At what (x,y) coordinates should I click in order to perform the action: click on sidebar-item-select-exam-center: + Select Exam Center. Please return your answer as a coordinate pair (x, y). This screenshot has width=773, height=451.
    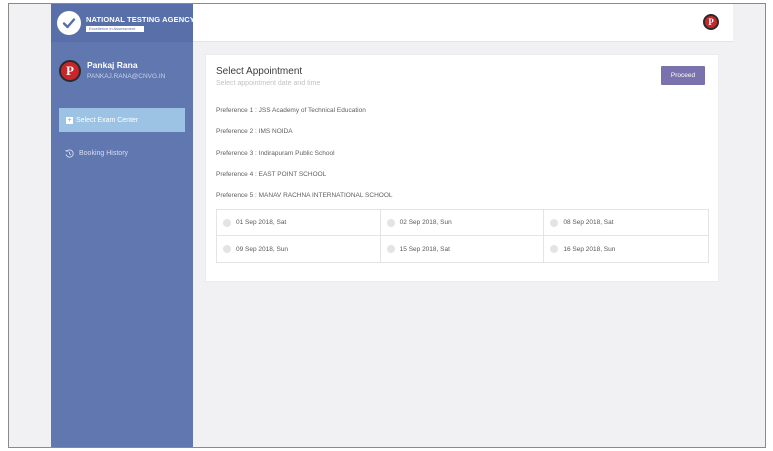
    Looking at the image, I should click on (122, 120).